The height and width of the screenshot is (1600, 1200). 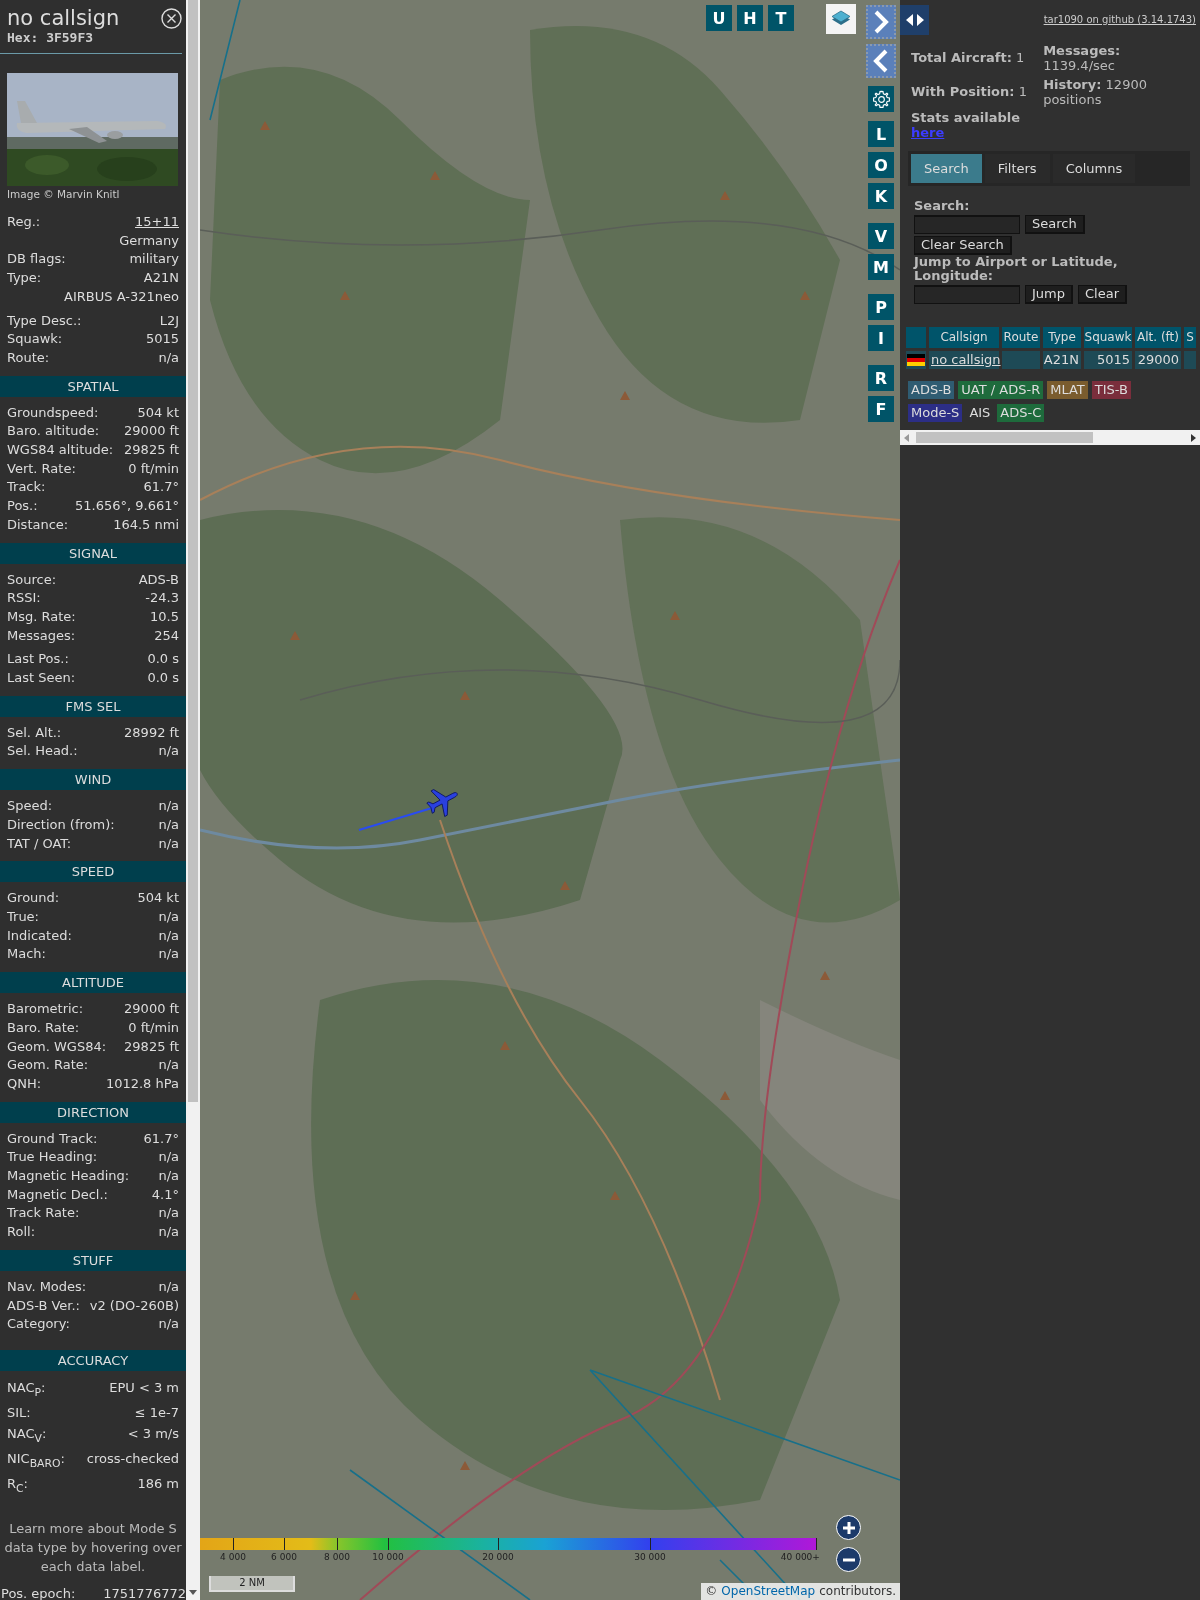 I want to click on map-toggle-button: F, so click(x=881, y=409).